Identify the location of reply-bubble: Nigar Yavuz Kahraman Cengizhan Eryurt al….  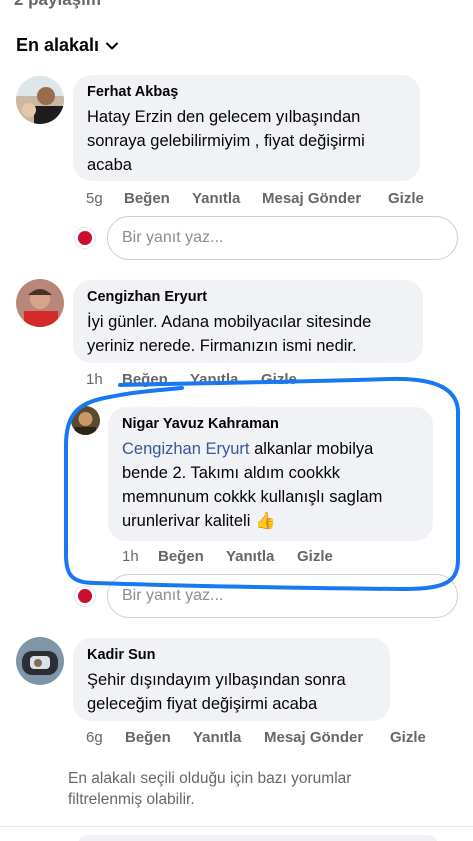
(270, 474).